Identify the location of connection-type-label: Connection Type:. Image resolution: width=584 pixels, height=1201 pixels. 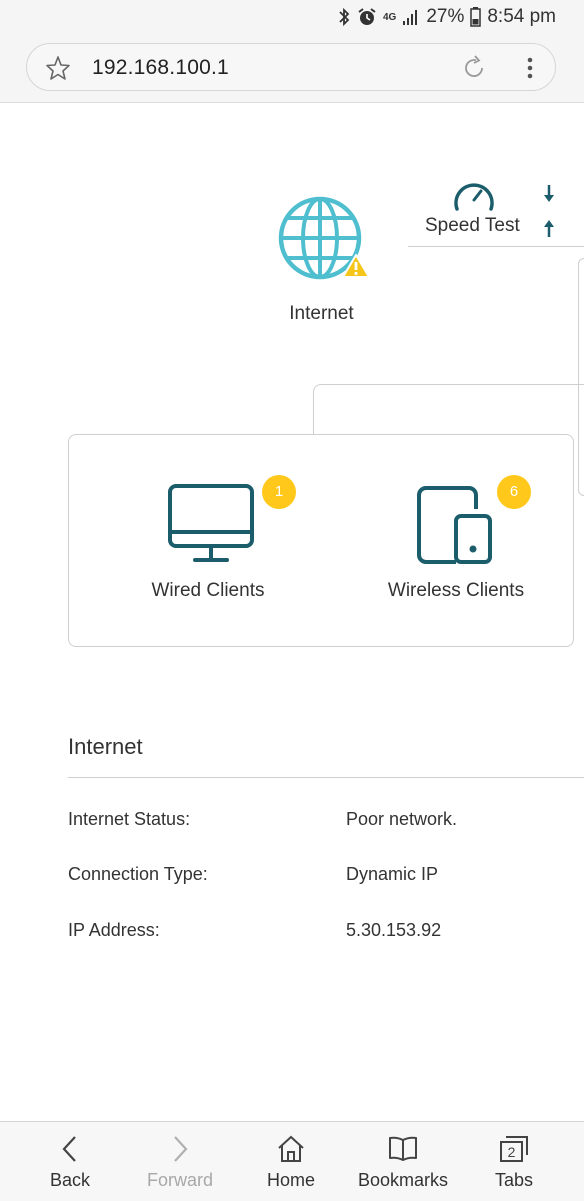
(138, 874).